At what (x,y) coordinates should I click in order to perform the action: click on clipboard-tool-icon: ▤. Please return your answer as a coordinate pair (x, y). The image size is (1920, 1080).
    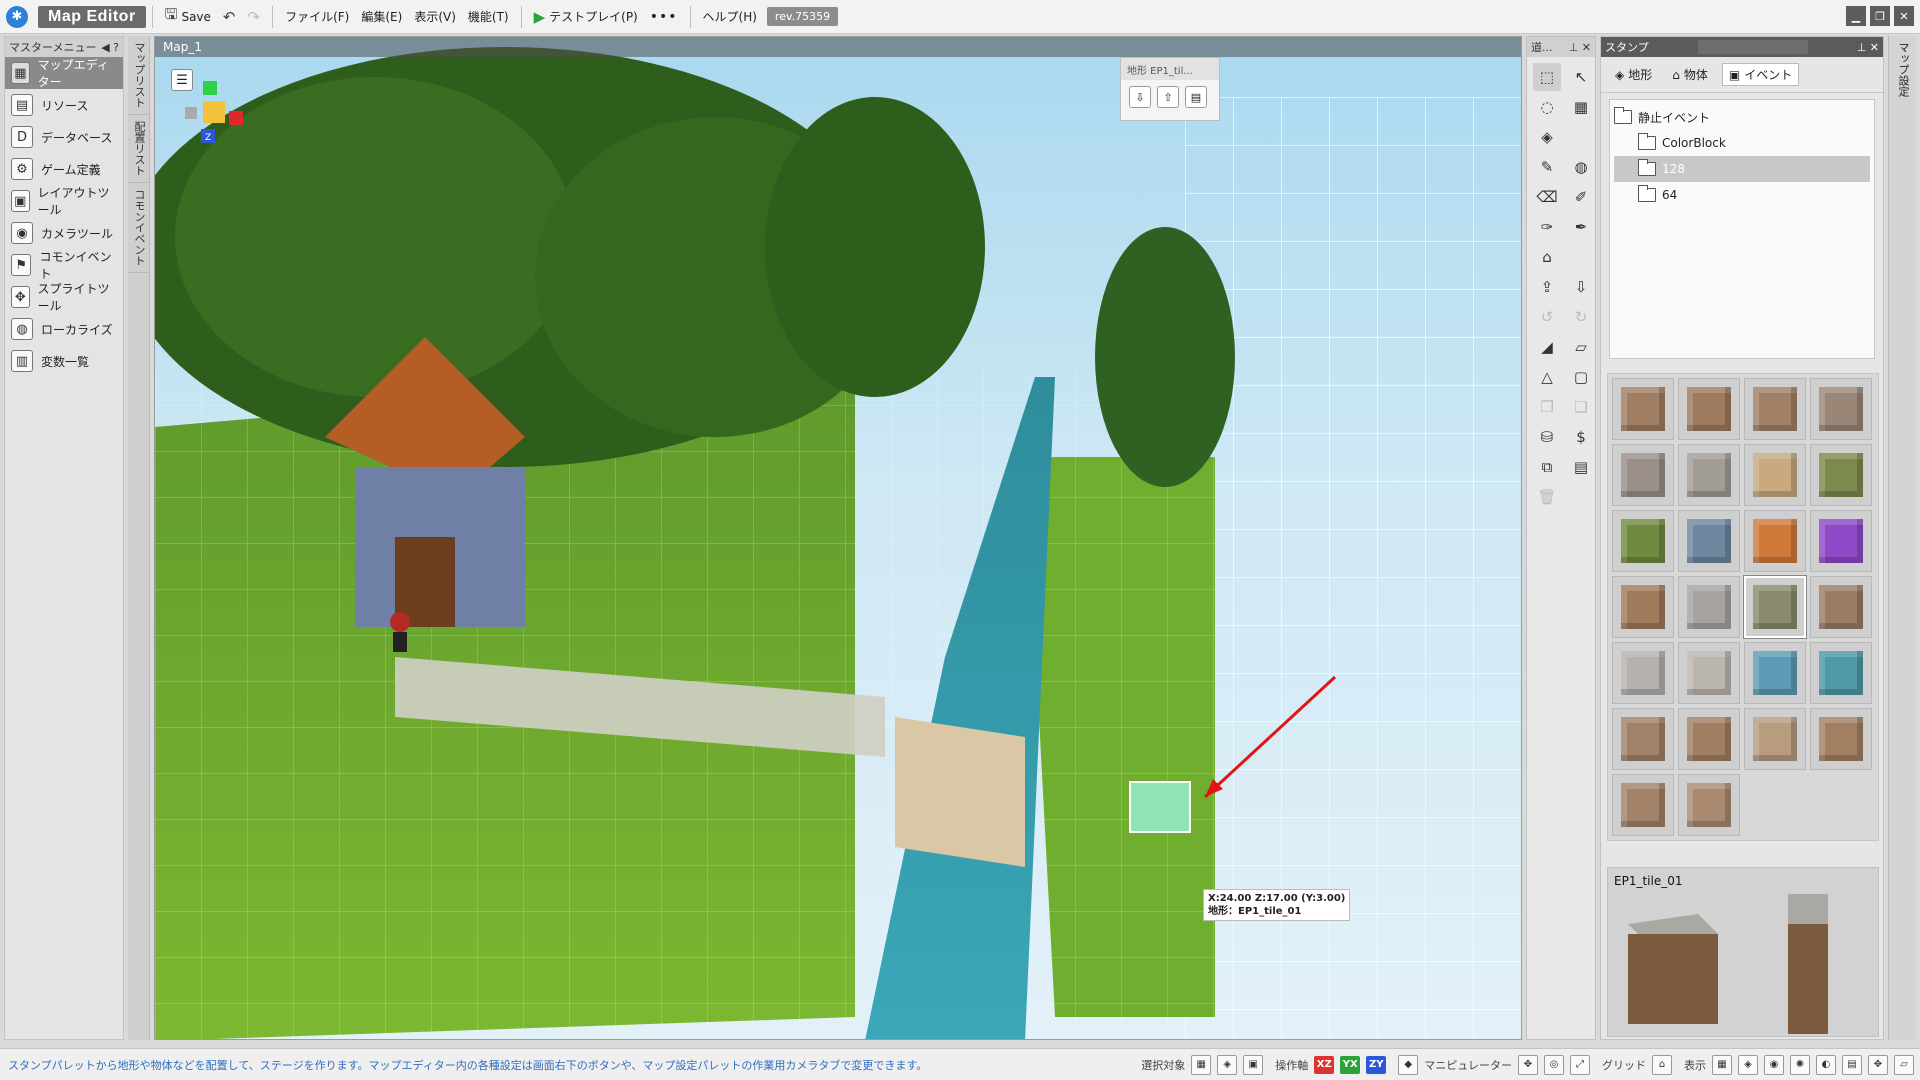
    Looking at the image, I should click on (1581, 467).